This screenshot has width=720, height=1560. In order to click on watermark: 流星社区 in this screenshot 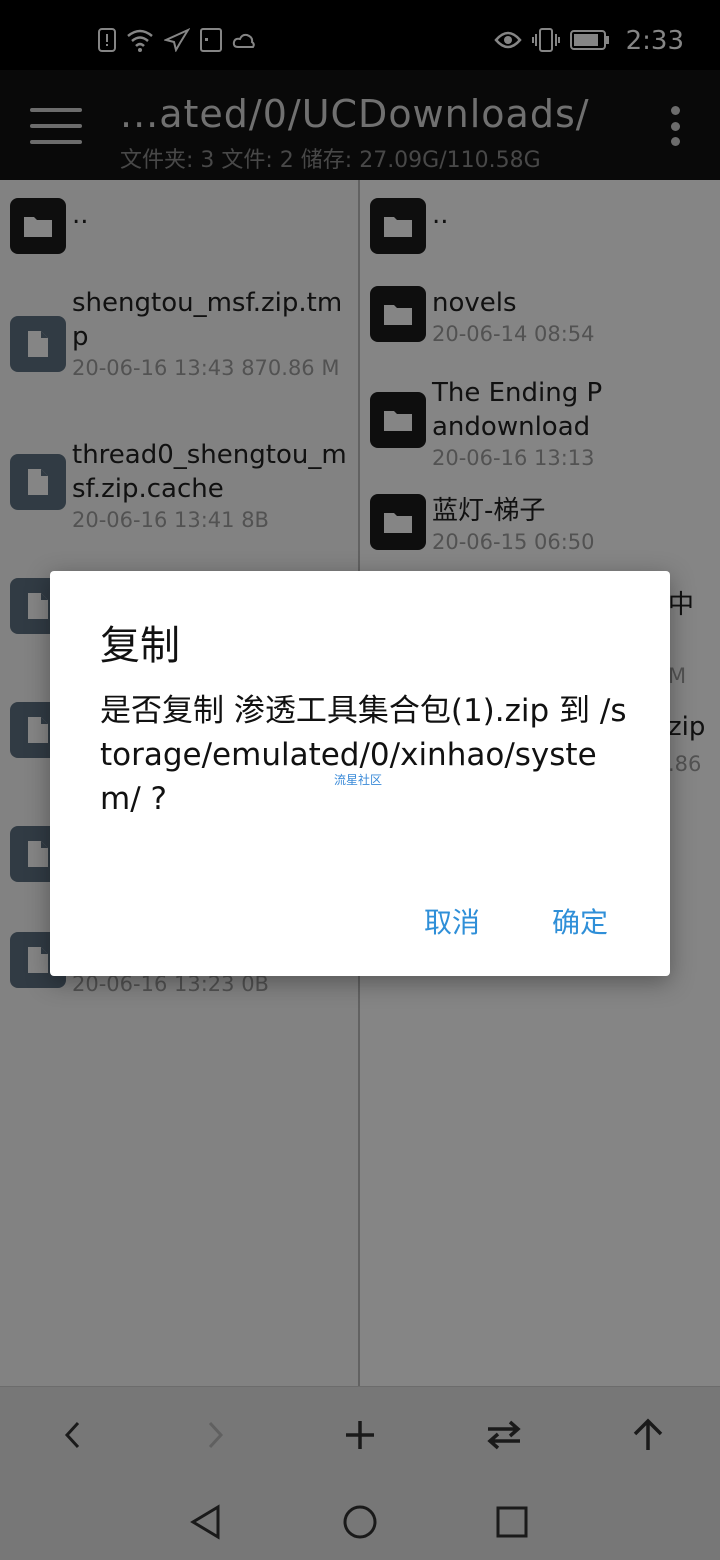, I will do `click(358, 780)`.